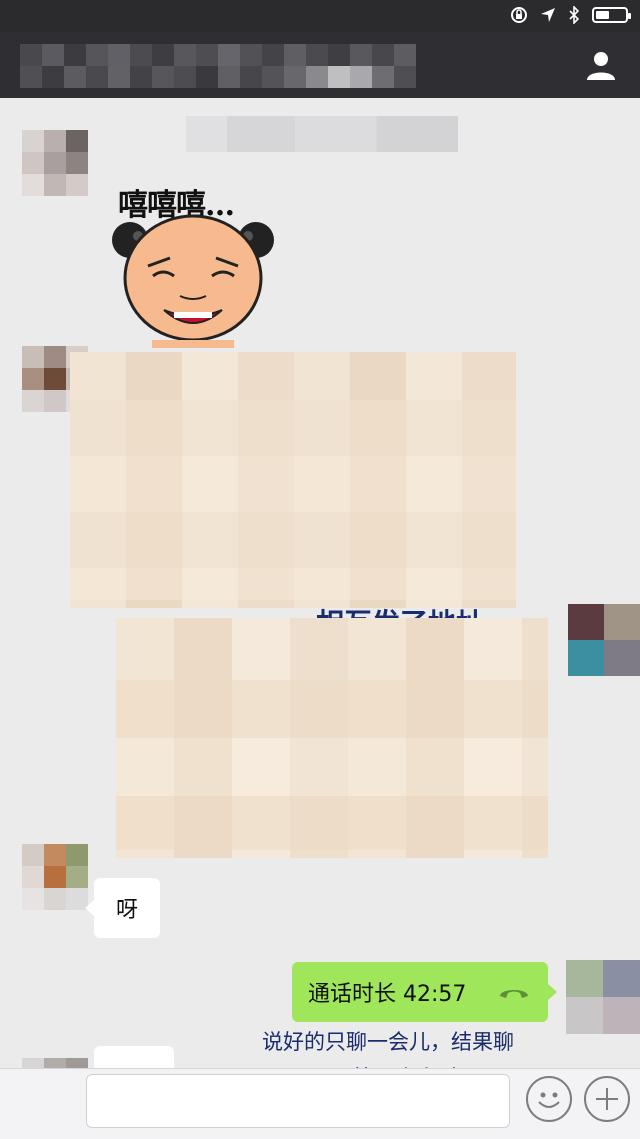 This screenshot has width=640, height=1139. What do you see at coordinates (519, 15) in the screenshot?
I see `lock-rotation-icon` at bounding box center [519, 15].